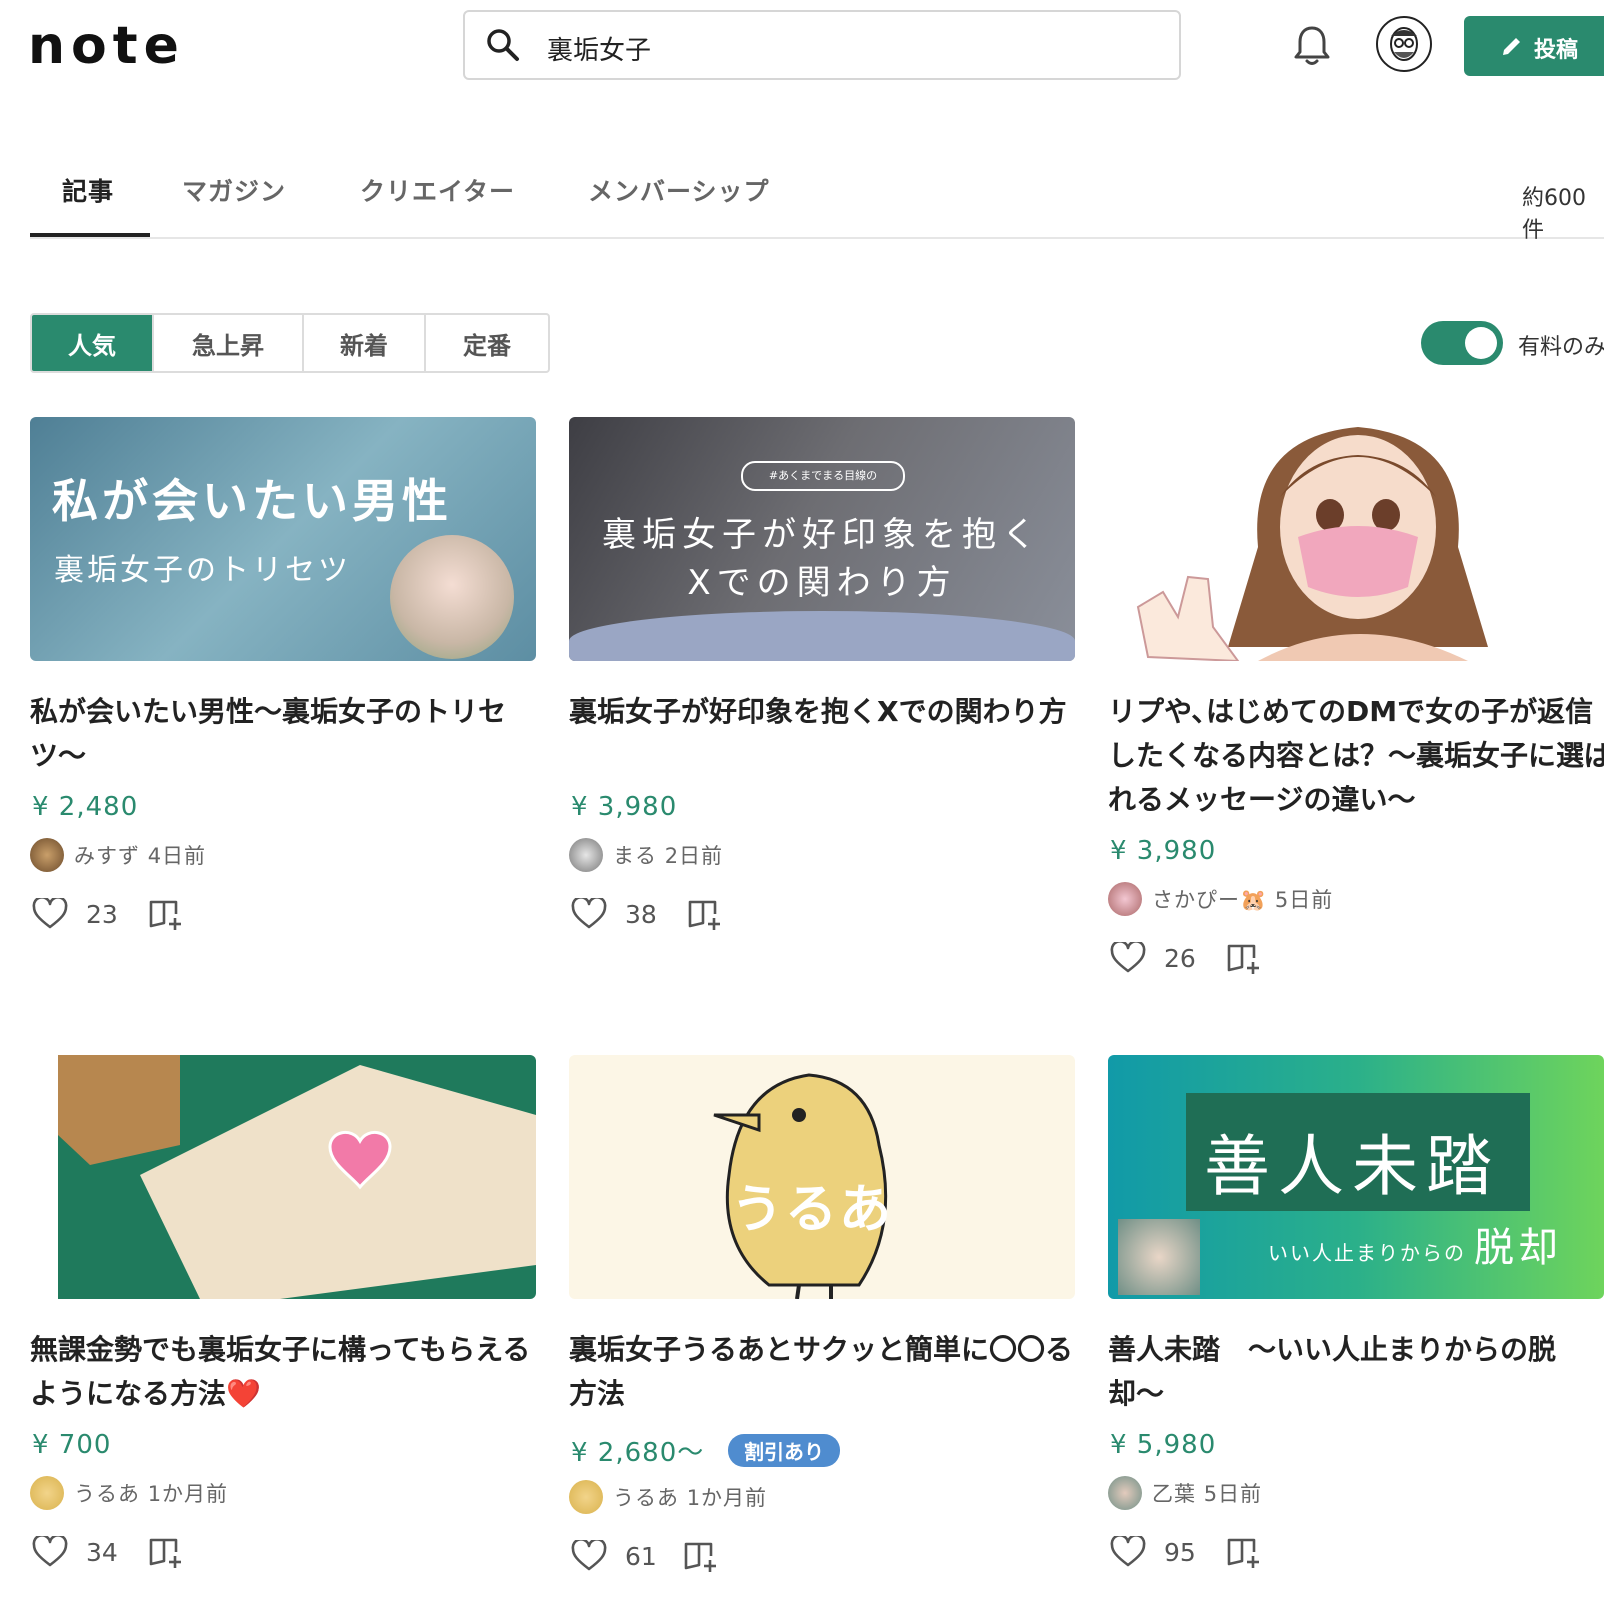 The height and width of the screenshot is (1604, 1604). What do you see at coordinates (283, 1372) in the screenshot?
I see `card-title: 無課金勢でも裏垢女子に構ってもらえるようになる方法❤️` at bounding box center [283, 1372].